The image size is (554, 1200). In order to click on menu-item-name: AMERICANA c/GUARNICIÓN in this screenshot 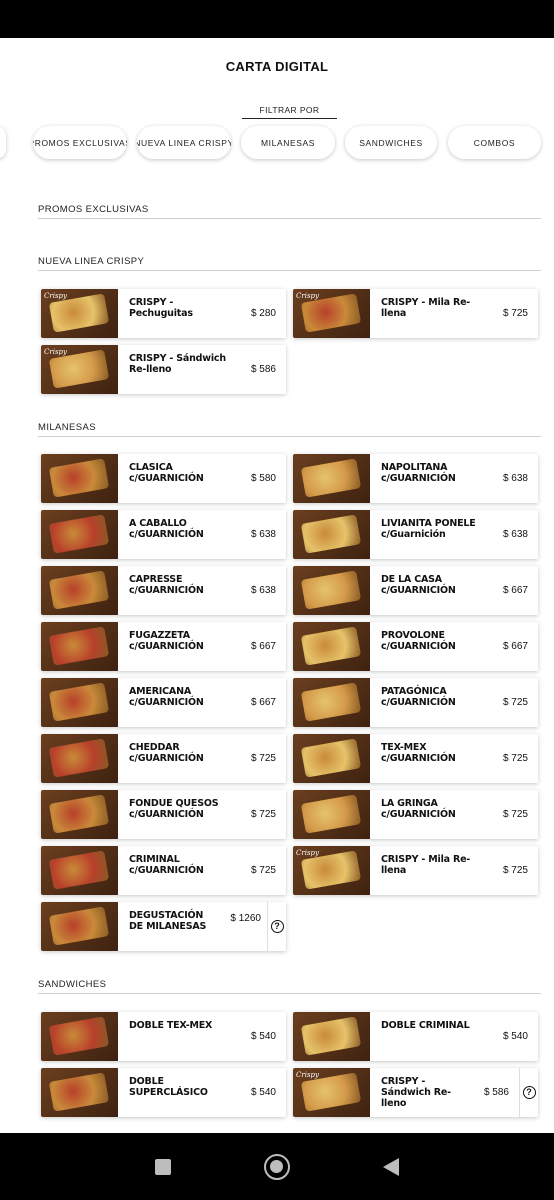, I will do `click(166, 697)`.